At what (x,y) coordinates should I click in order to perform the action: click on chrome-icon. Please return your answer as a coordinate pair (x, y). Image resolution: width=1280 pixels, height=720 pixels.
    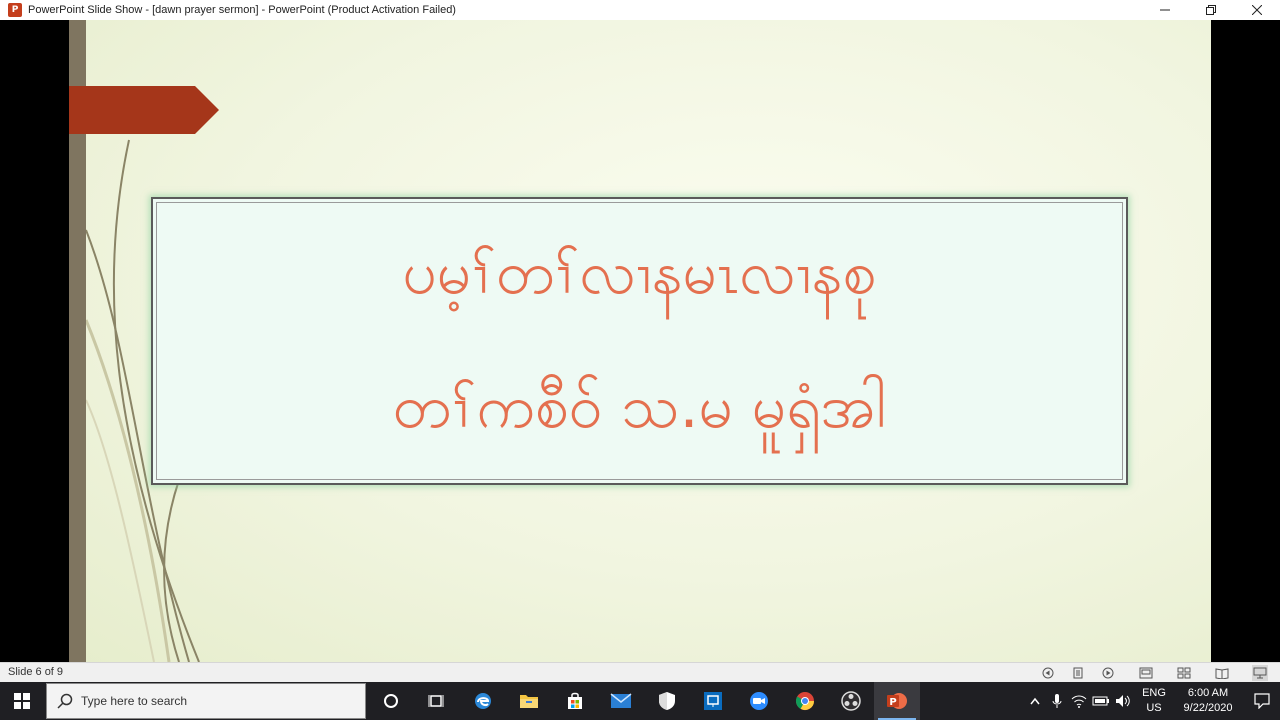
    Looking at the image, I should click on (804, 701).